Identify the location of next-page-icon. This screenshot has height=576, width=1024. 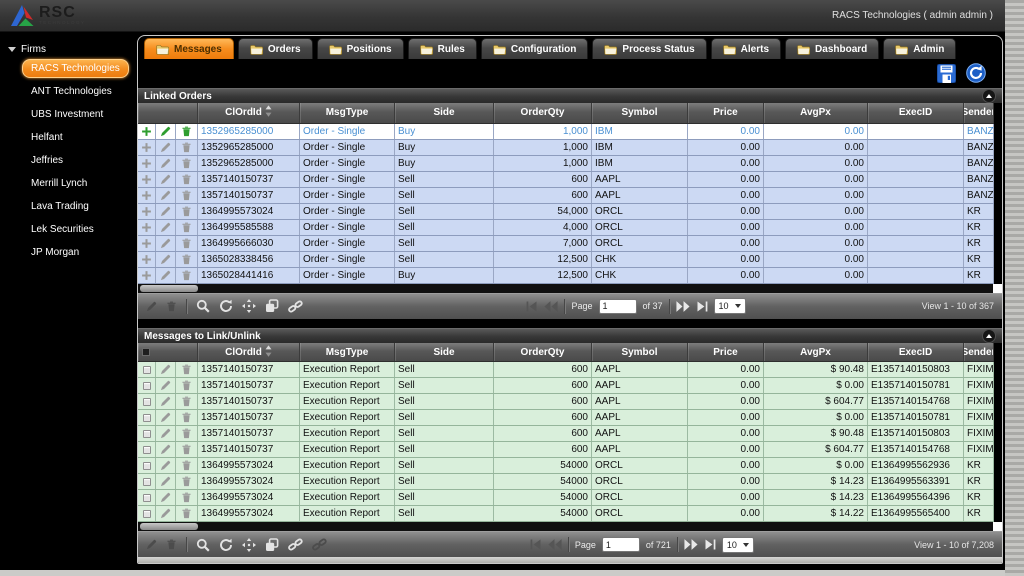
(682, 306).